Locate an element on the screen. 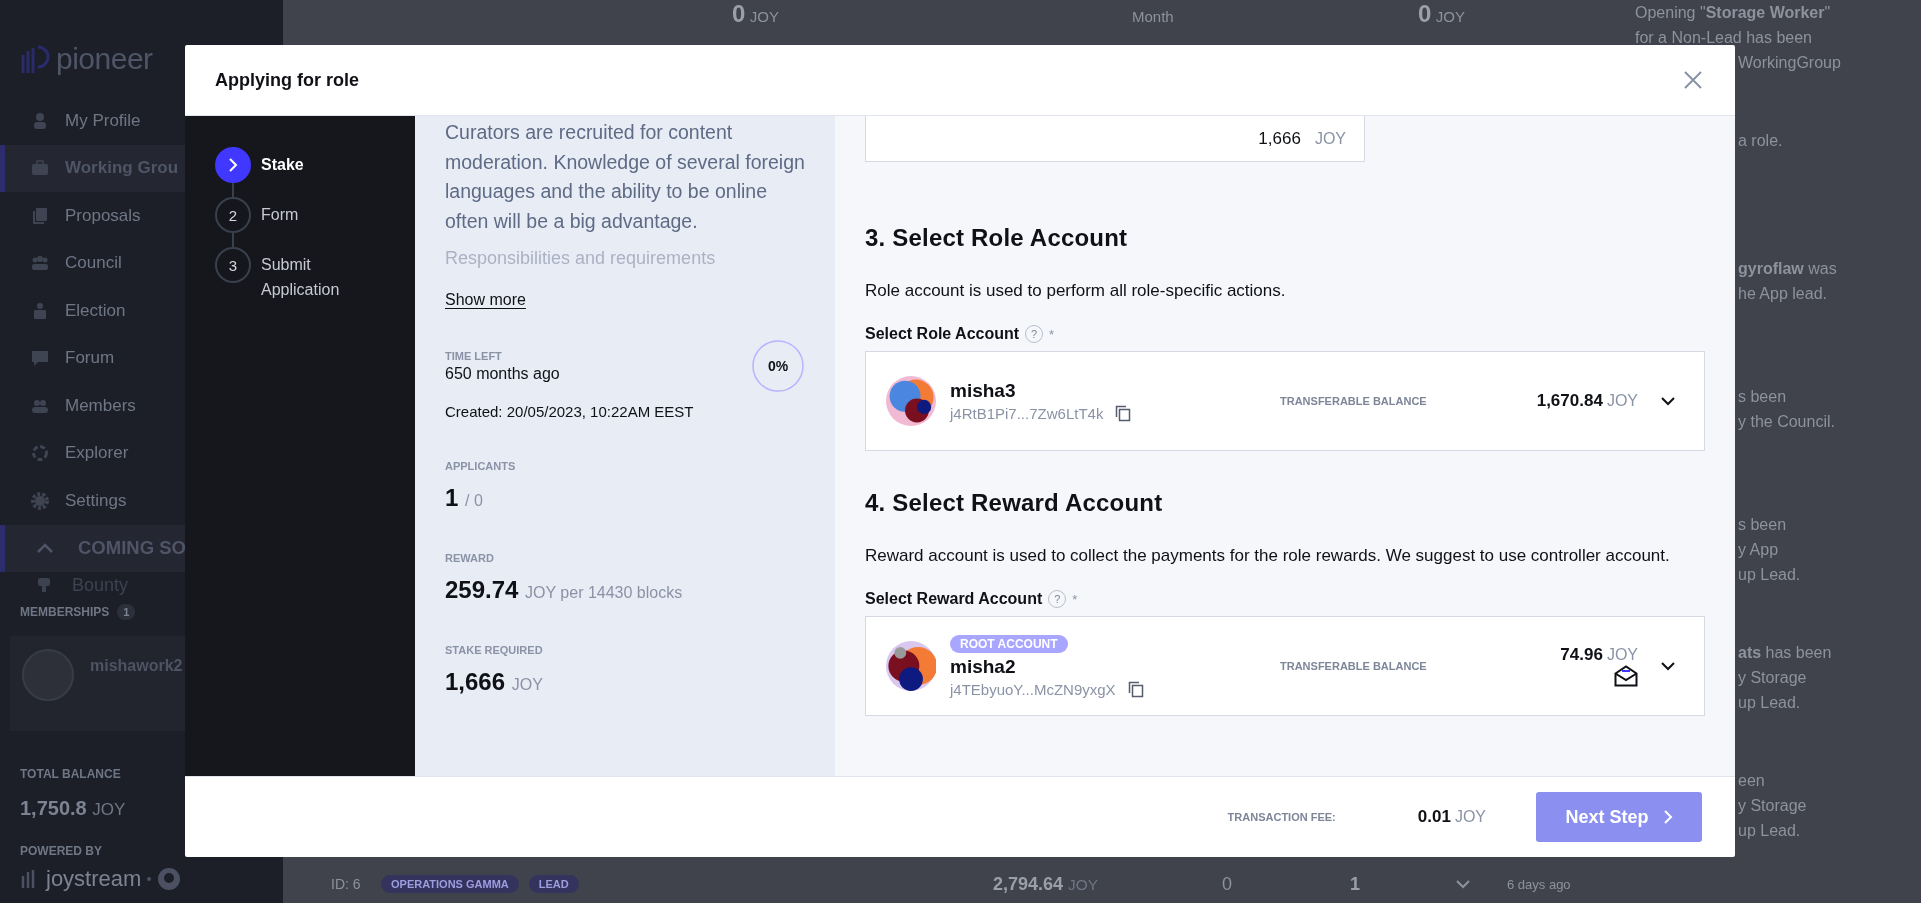  group-icon is located at coordinates (40, 263).